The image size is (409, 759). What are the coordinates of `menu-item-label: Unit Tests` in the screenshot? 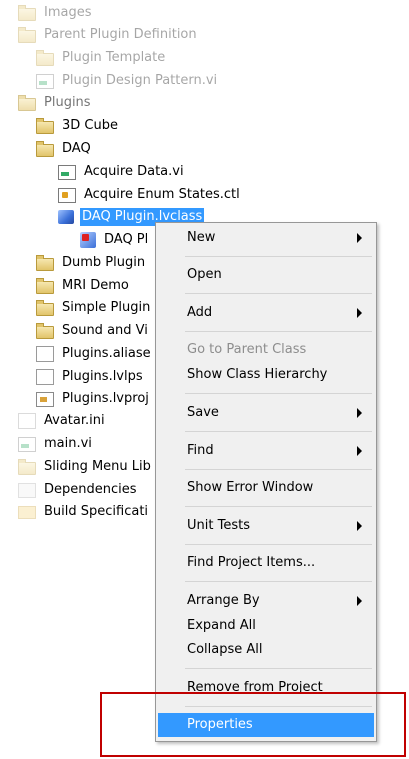 It's located at (218, 525).